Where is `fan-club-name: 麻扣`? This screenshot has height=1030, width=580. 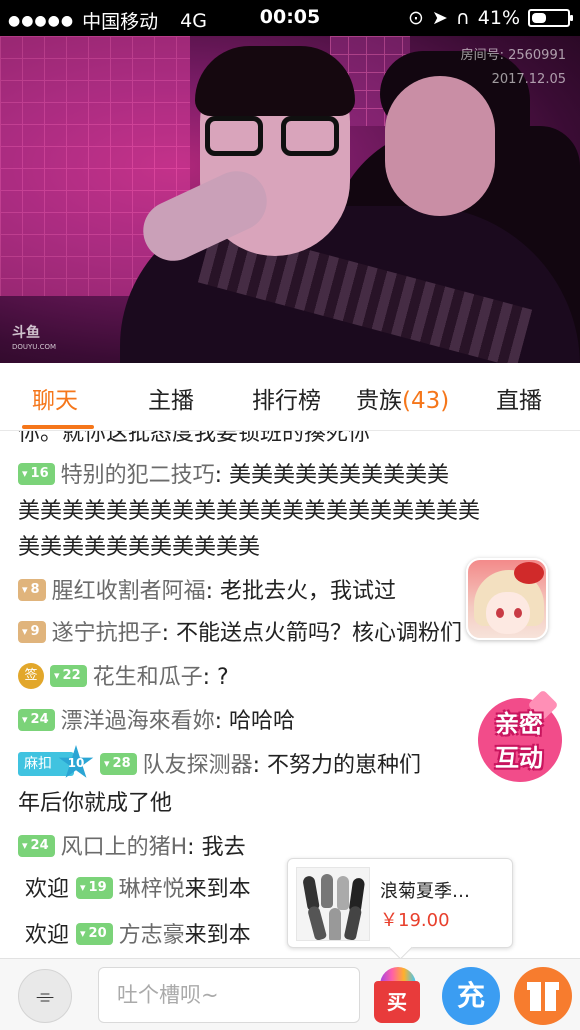 fan-club-name: 麻扣 is located at coordinates (38, 764).